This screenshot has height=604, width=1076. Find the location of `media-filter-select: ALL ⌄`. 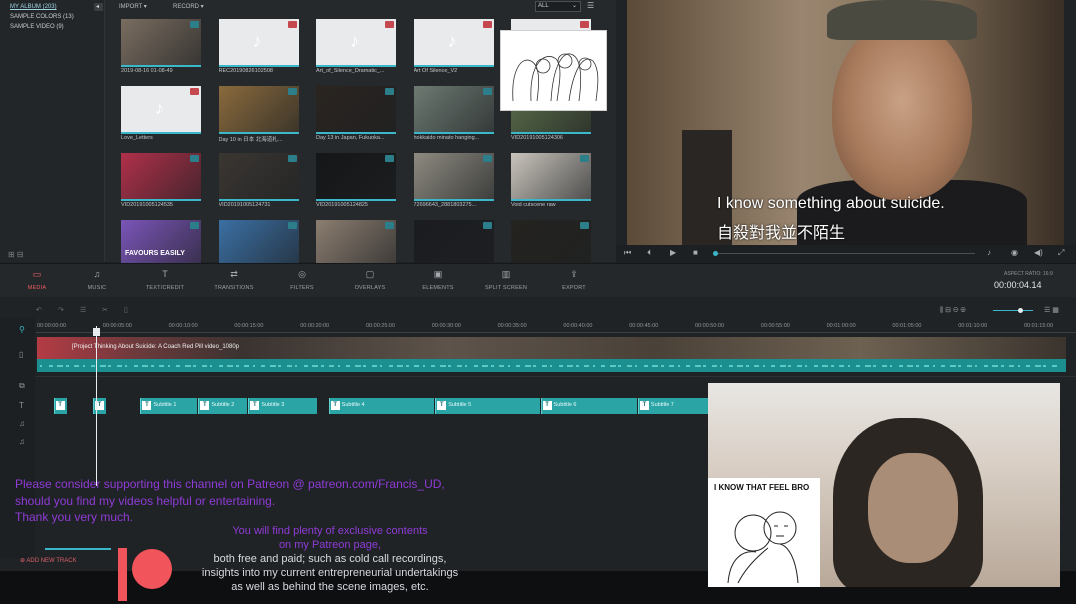

media-filter-select: ALL ⌄ is located at coordinates (558, 6).